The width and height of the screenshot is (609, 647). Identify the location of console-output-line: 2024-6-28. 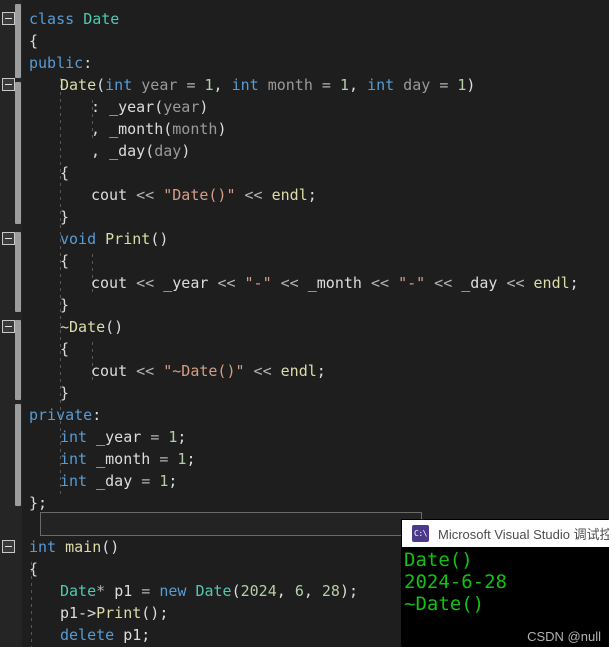
(455, 582).